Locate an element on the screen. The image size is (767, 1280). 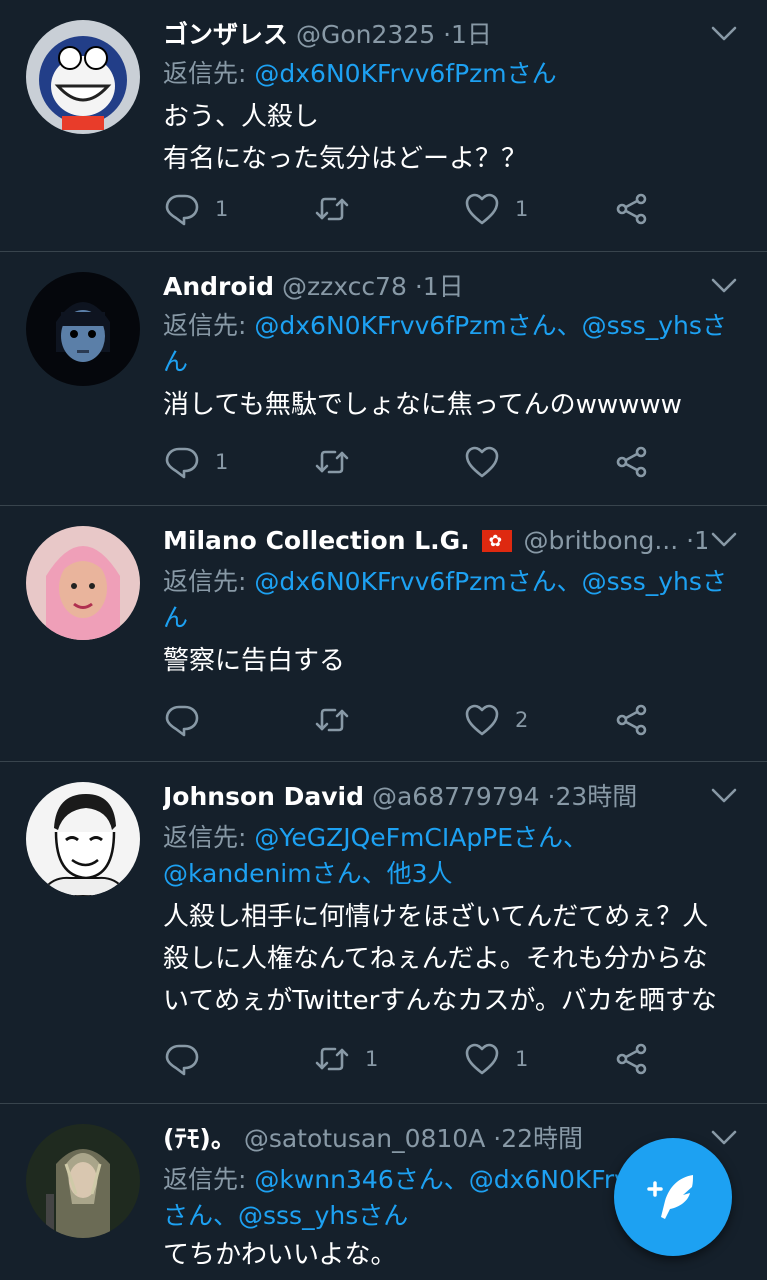
timestamp: 22時間 is located at coordinates (542, 1138).